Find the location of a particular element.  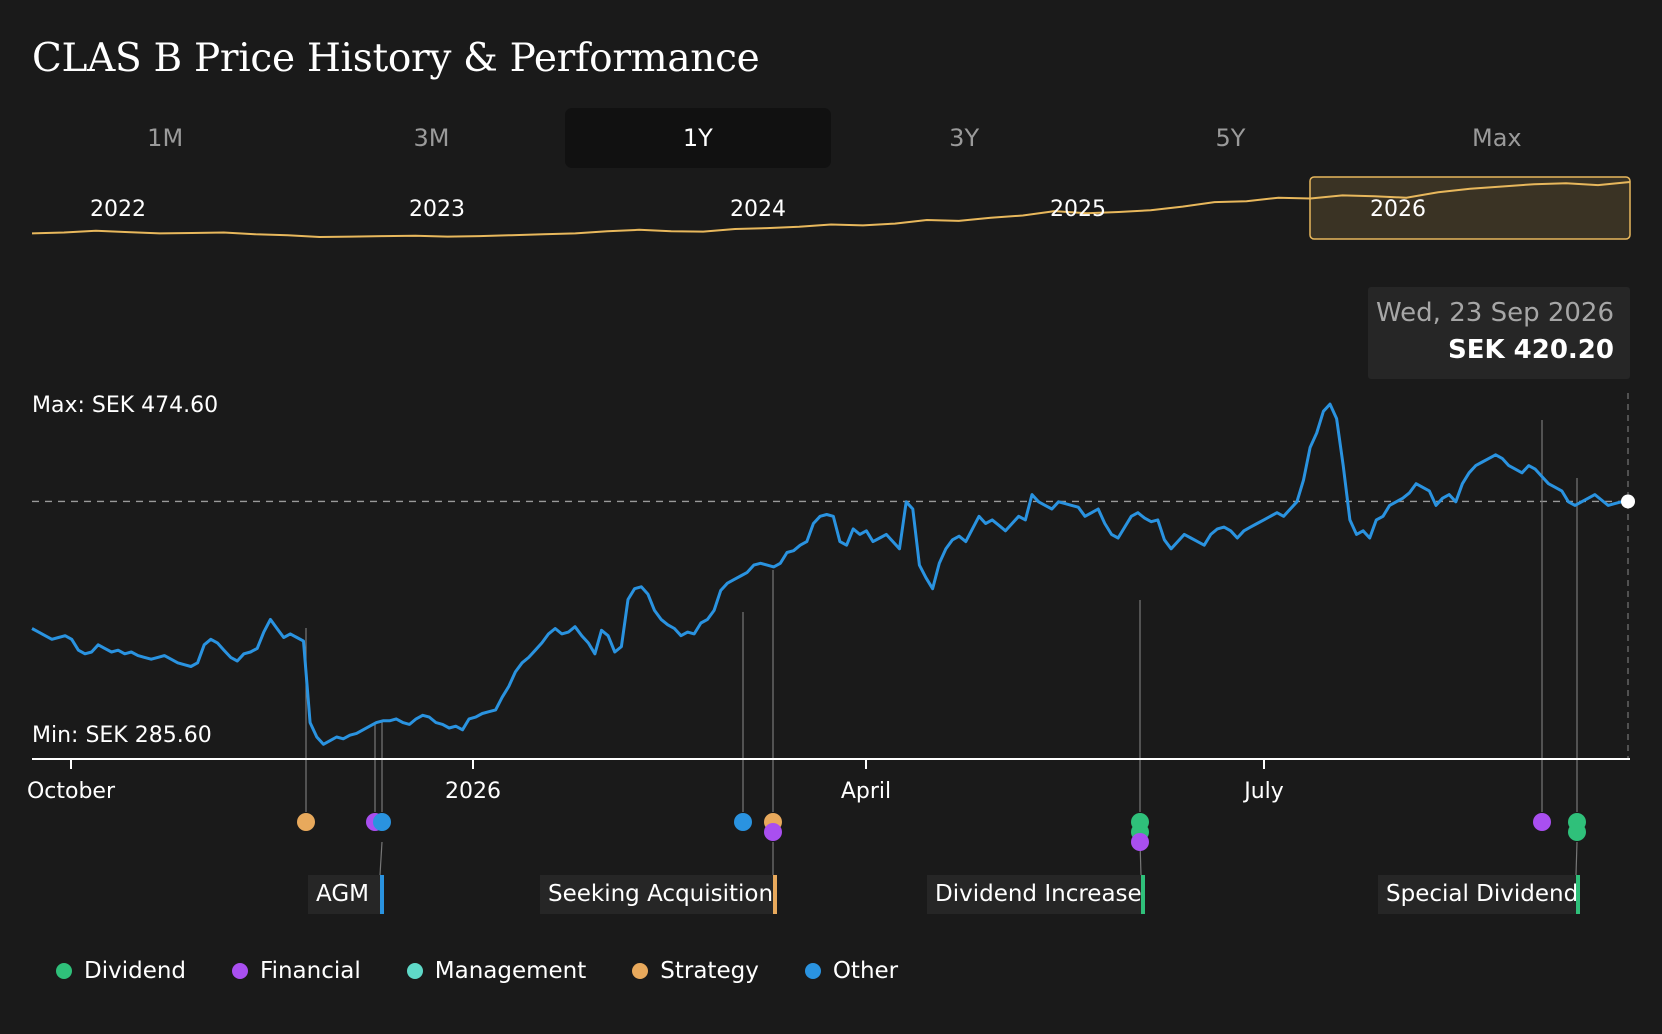

legend-label: Financial is located at coordinates (310, 971).